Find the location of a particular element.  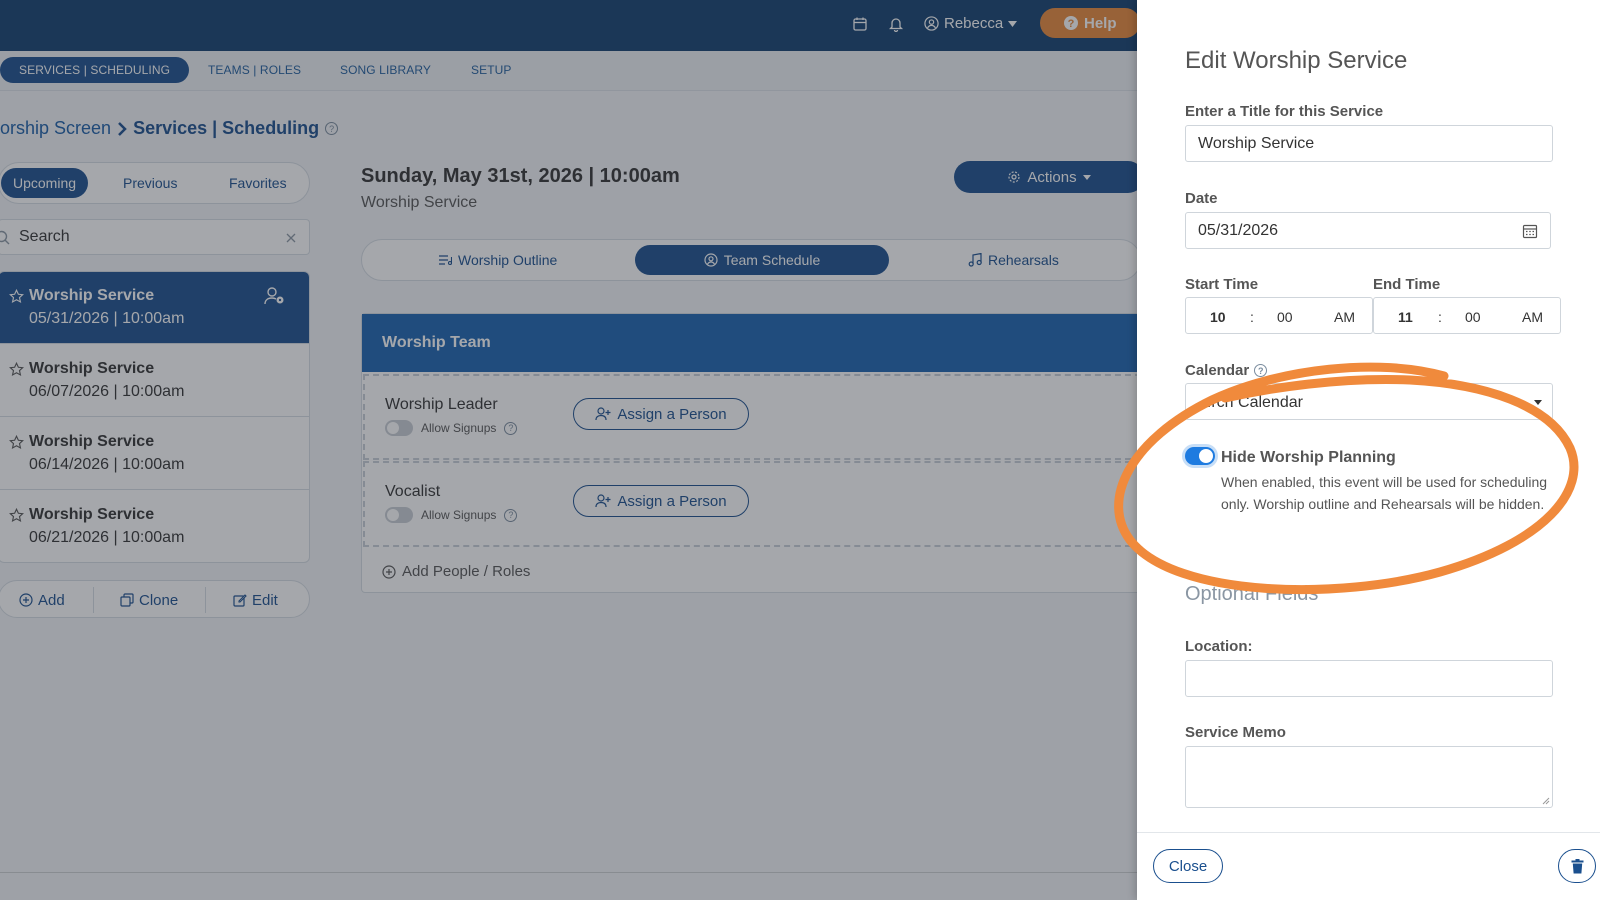

end-time-input: 11 : 00 AM is located at coordinates (1467, 315).